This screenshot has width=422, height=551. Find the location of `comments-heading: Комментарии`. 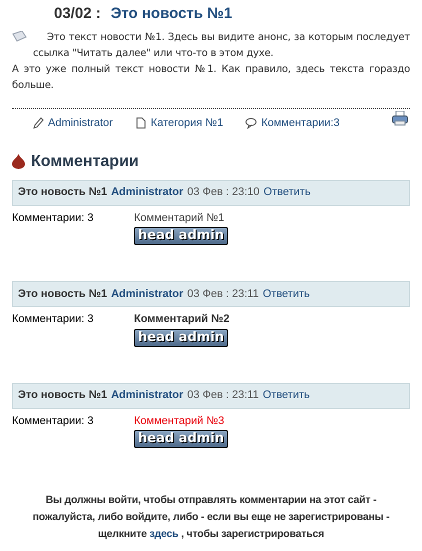

comments-heading: Комментарии is located at coordinates (85, 162).